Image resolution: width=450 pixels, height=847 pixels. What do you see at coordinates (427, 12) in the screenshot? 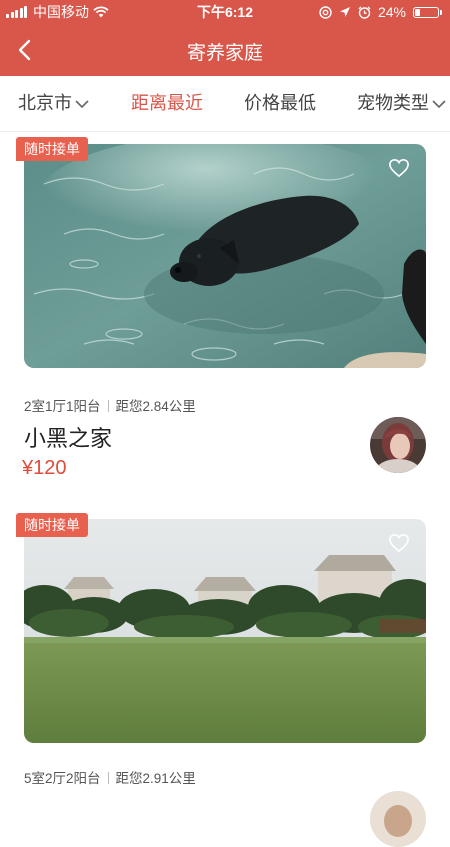
I see `battery-icon` at bounding box center [427, 12].